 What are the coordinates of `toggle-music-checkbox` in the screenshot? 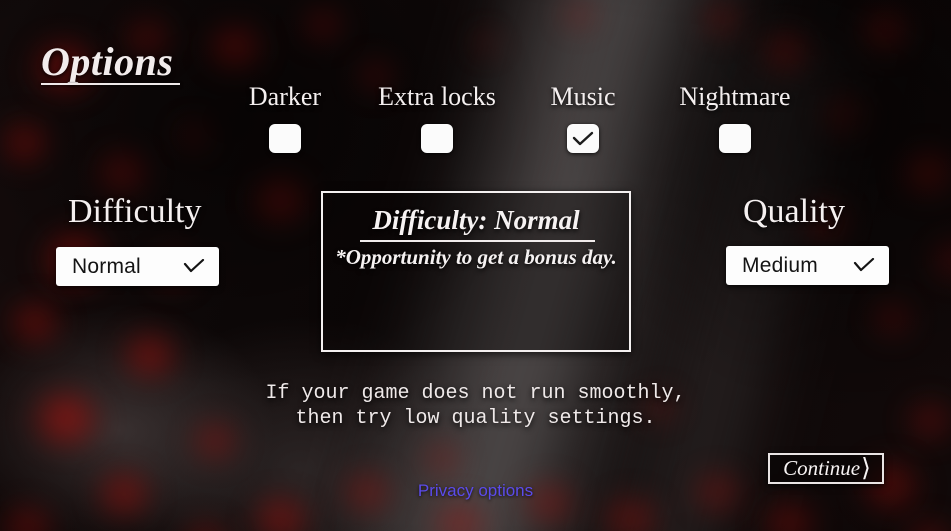 It's located at (583, 138).